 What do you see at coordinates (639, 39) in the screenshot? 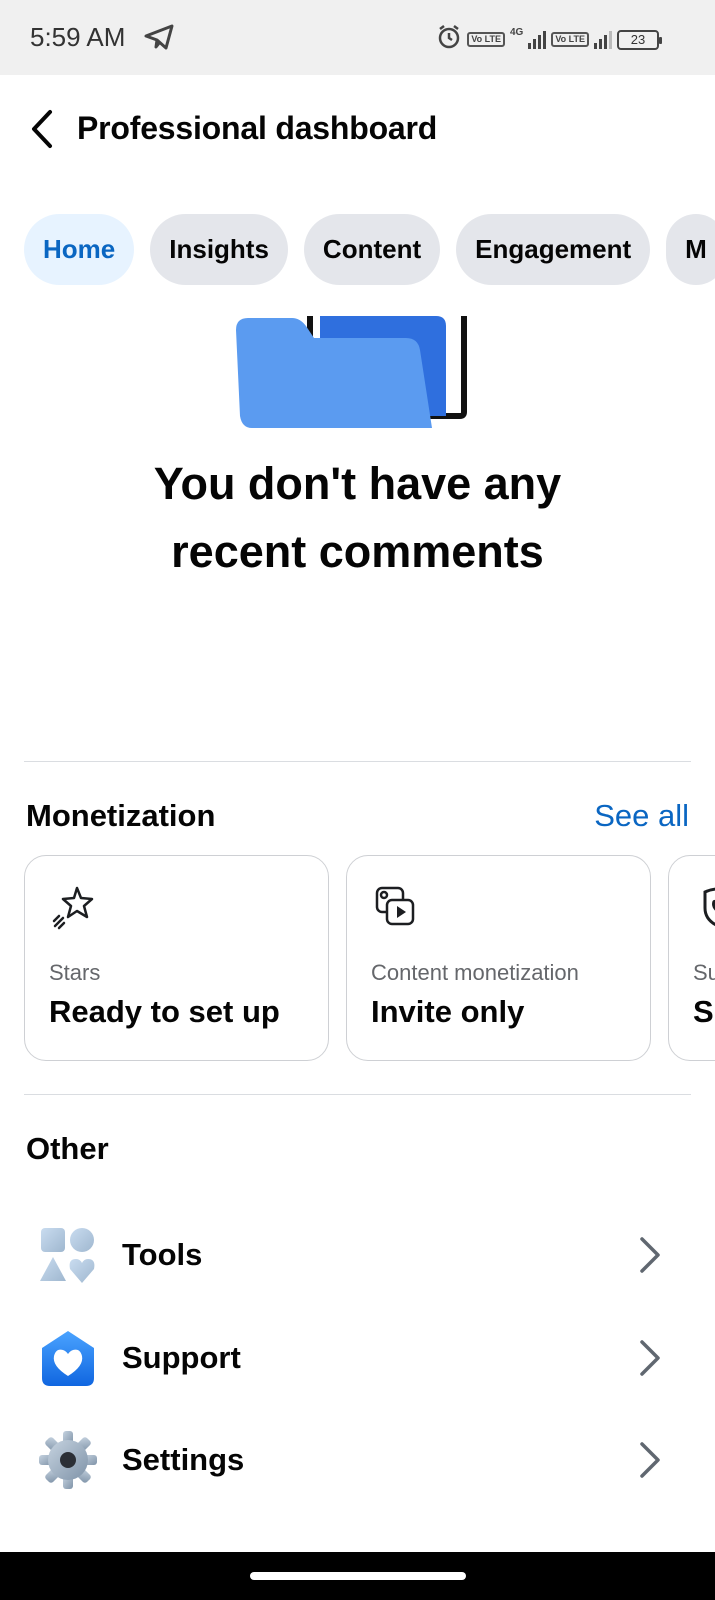
I see `battery-icon: 23` at bounding box center [639, 39].